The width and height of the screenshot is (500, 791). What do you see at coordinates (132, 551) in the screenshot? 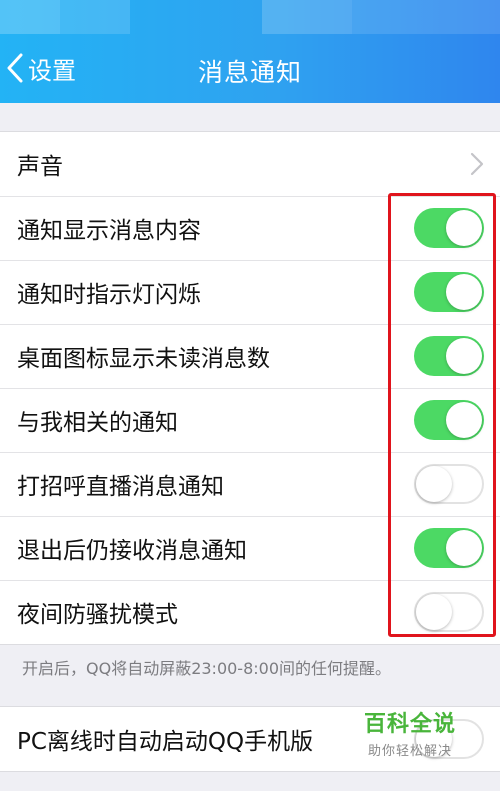
I see `toggle-label: 退出后仍接收消息通知` at bounding box center [132, 551].